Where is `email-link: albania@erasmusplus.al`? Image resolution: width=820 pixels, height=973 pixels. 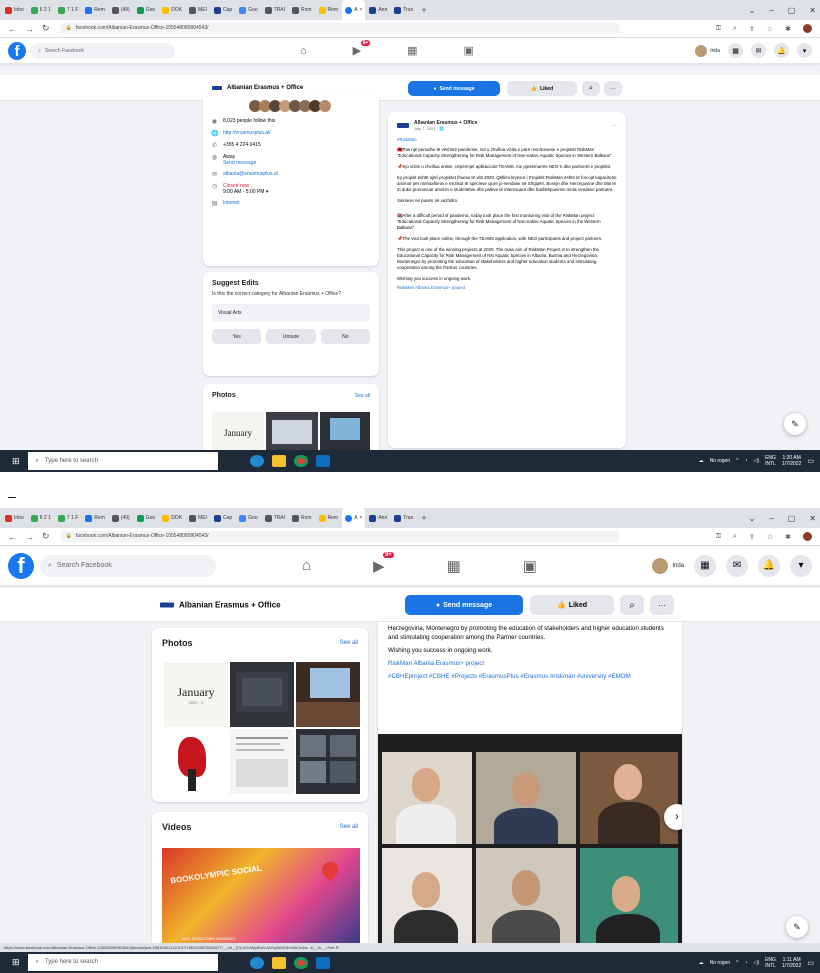
email-link: albania@erasmusplus.al is located at coordinates (250, 174).